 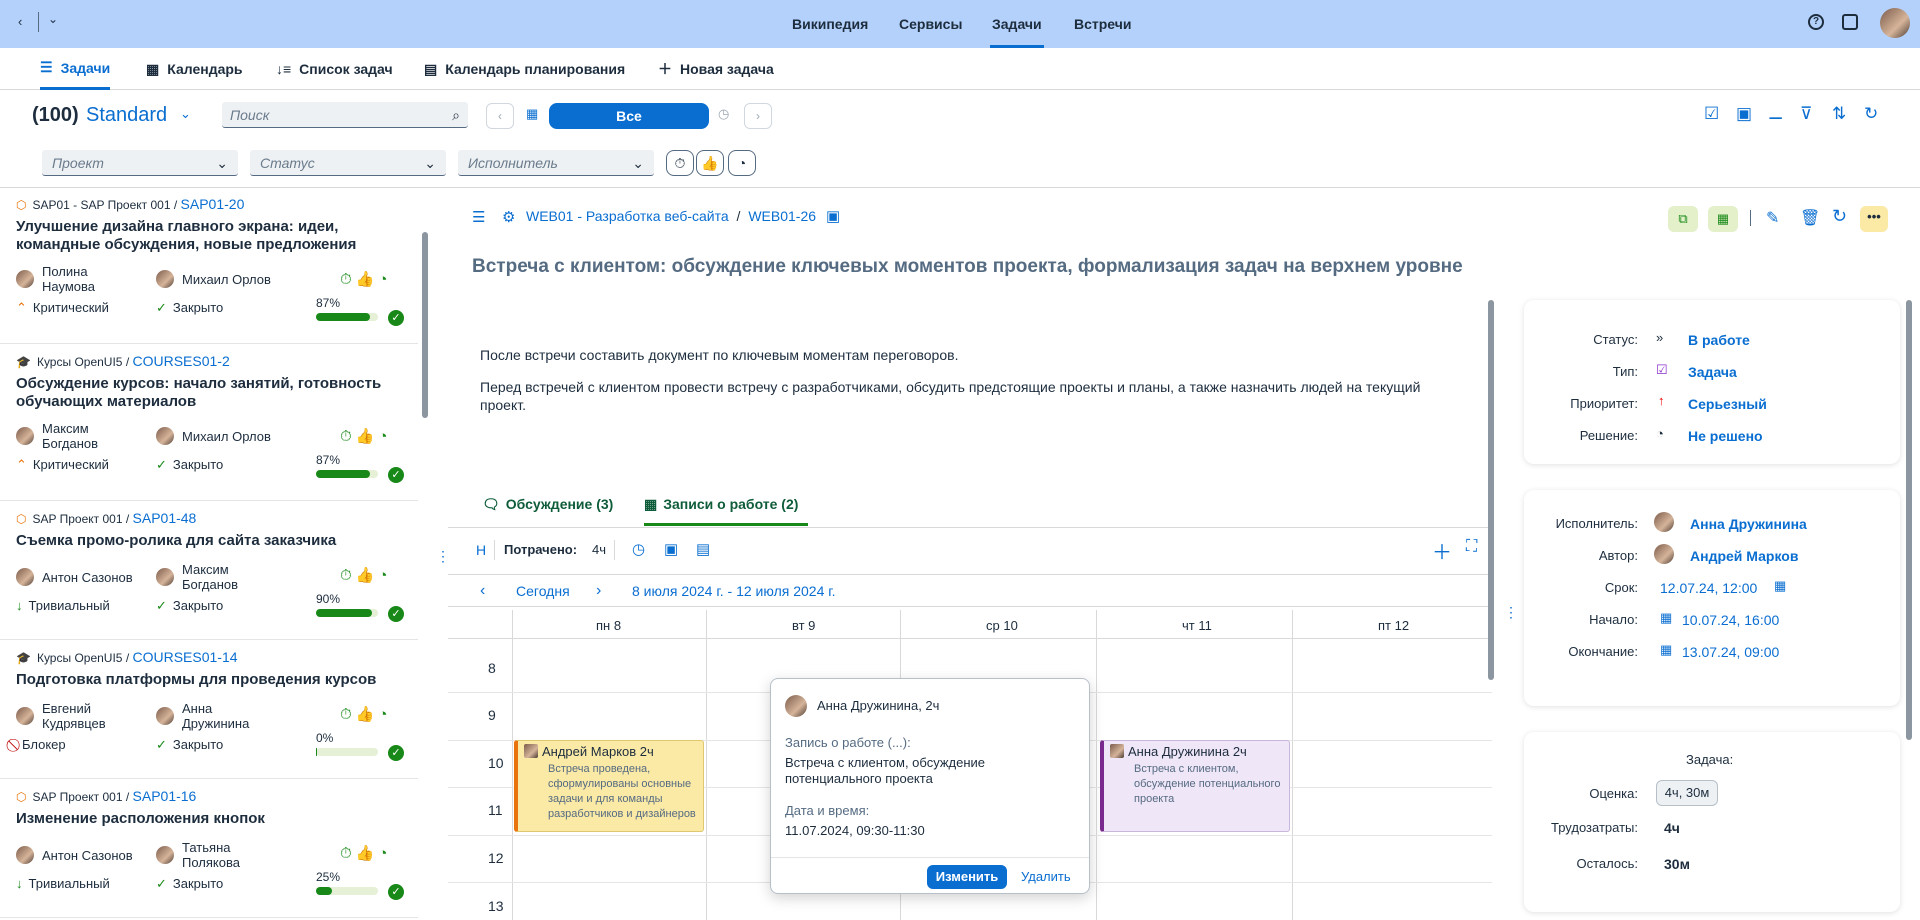 I want to click on back-icon: ‹, so click(x=20, y=21).